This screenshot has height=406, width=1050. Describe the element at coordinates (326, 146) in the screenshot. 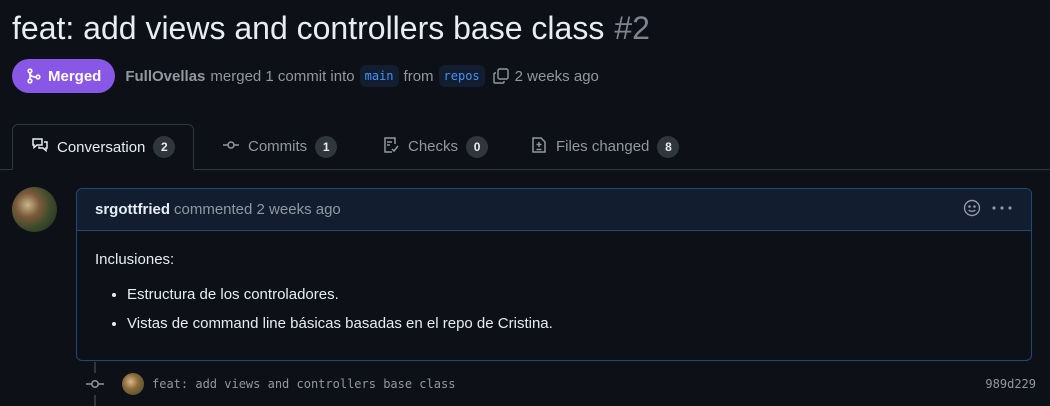

I see `tab-counter: 1` at that location.